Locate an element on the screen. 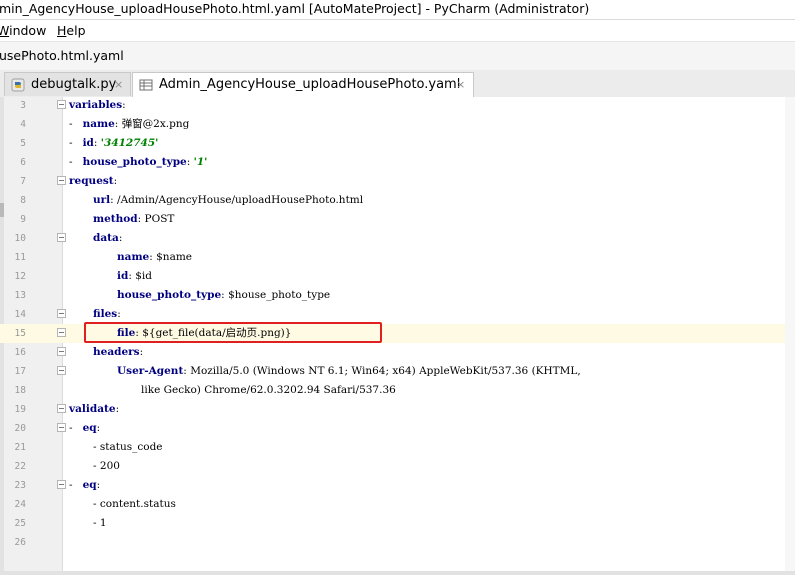  yaml-file-icon is located at coordinates (146, 85).